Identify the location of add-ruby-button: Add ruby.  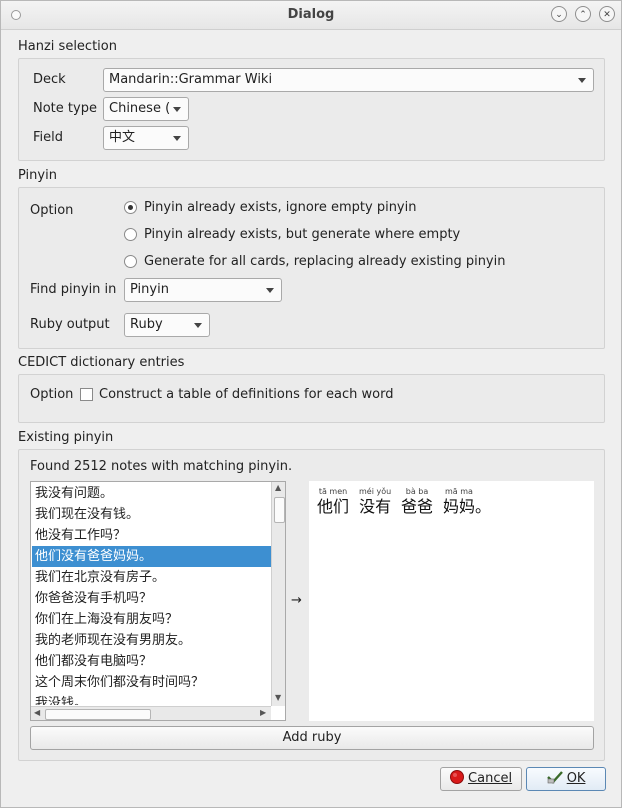
(312, 738).